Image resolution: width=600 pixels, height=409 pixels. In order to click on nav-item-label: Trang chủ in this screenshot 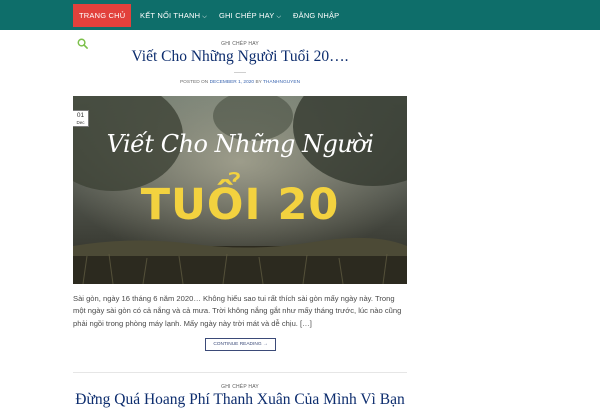, I will do `click(102, 15)`.